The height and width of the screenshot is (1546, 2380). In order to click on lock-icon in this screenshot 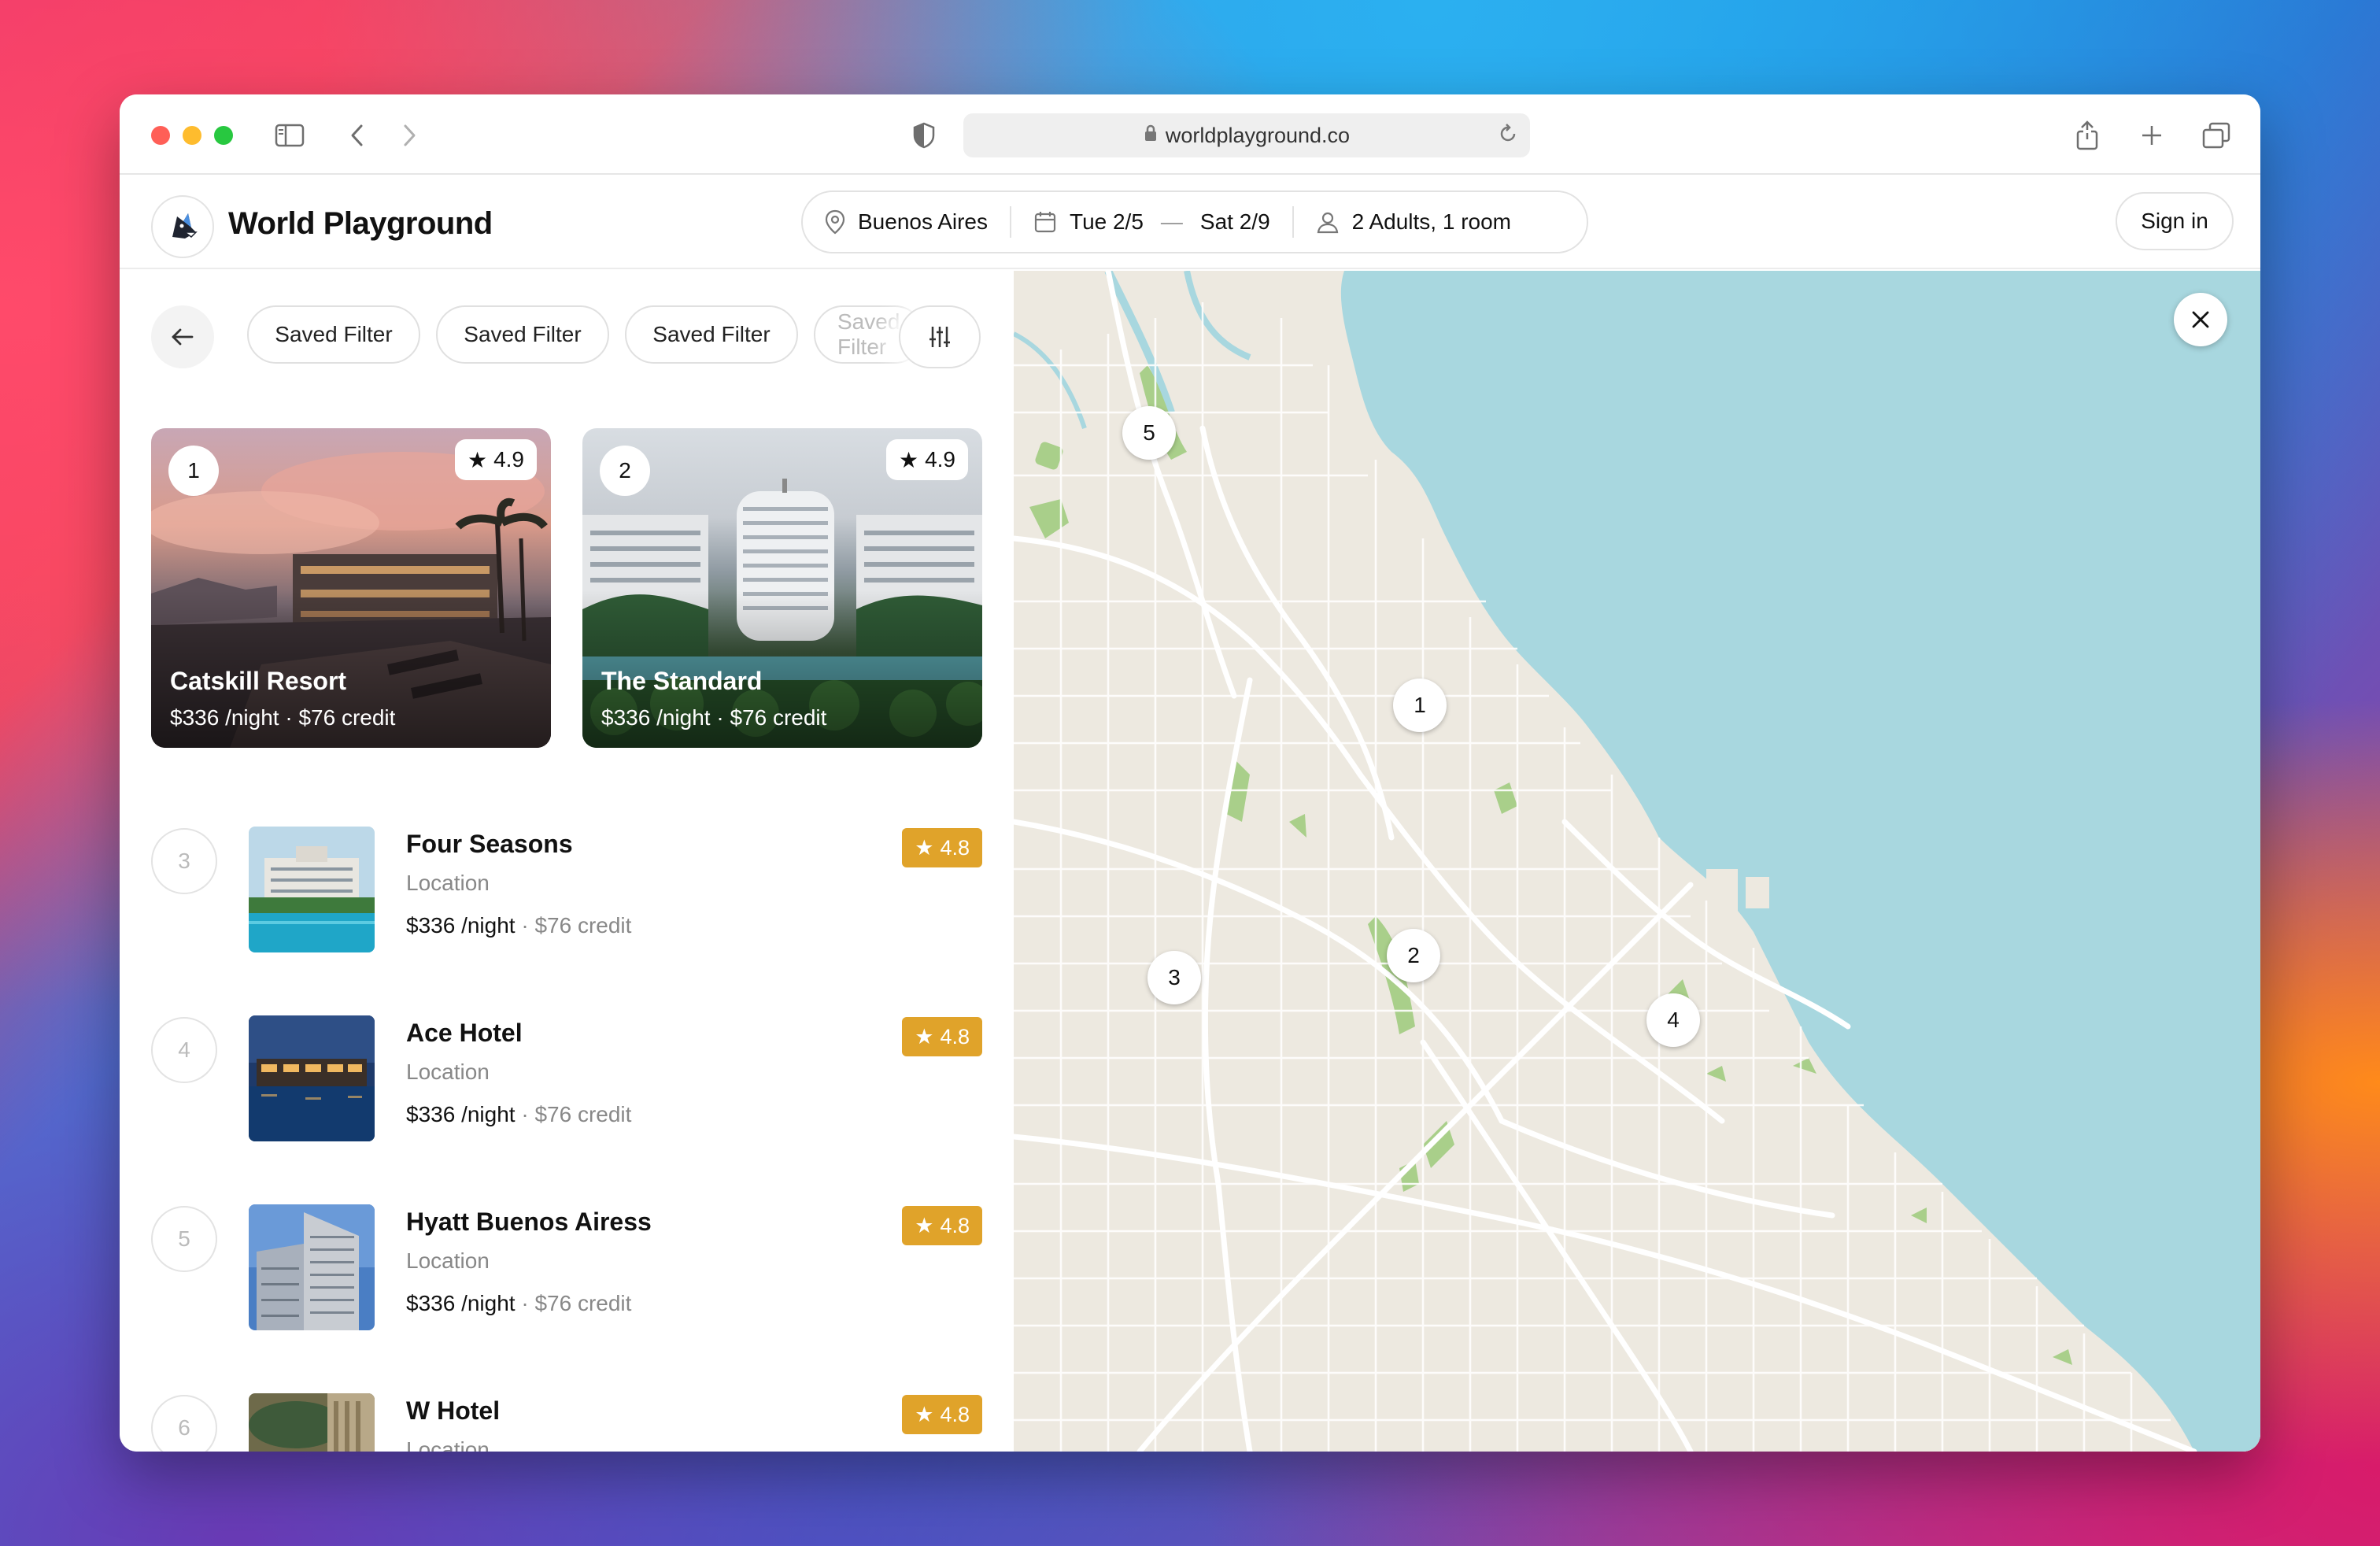, I will do `click(1151, 136)`.